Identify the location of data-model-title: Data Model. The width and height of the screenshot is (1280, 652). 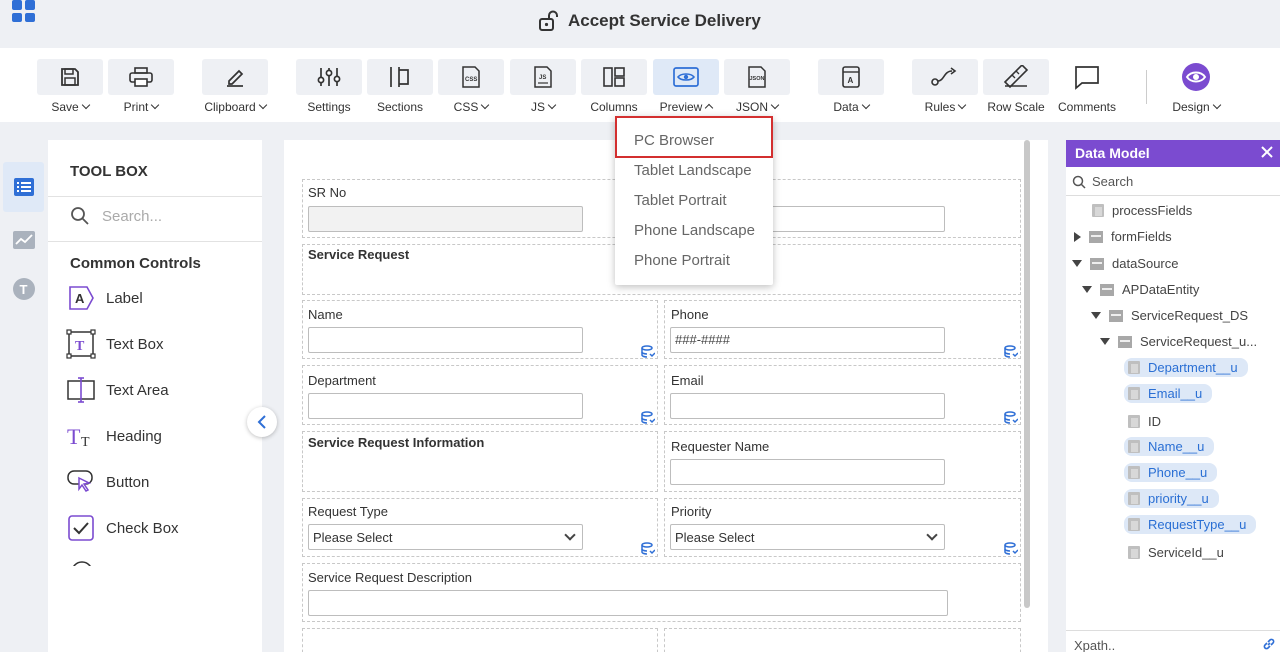
(1112, 153).